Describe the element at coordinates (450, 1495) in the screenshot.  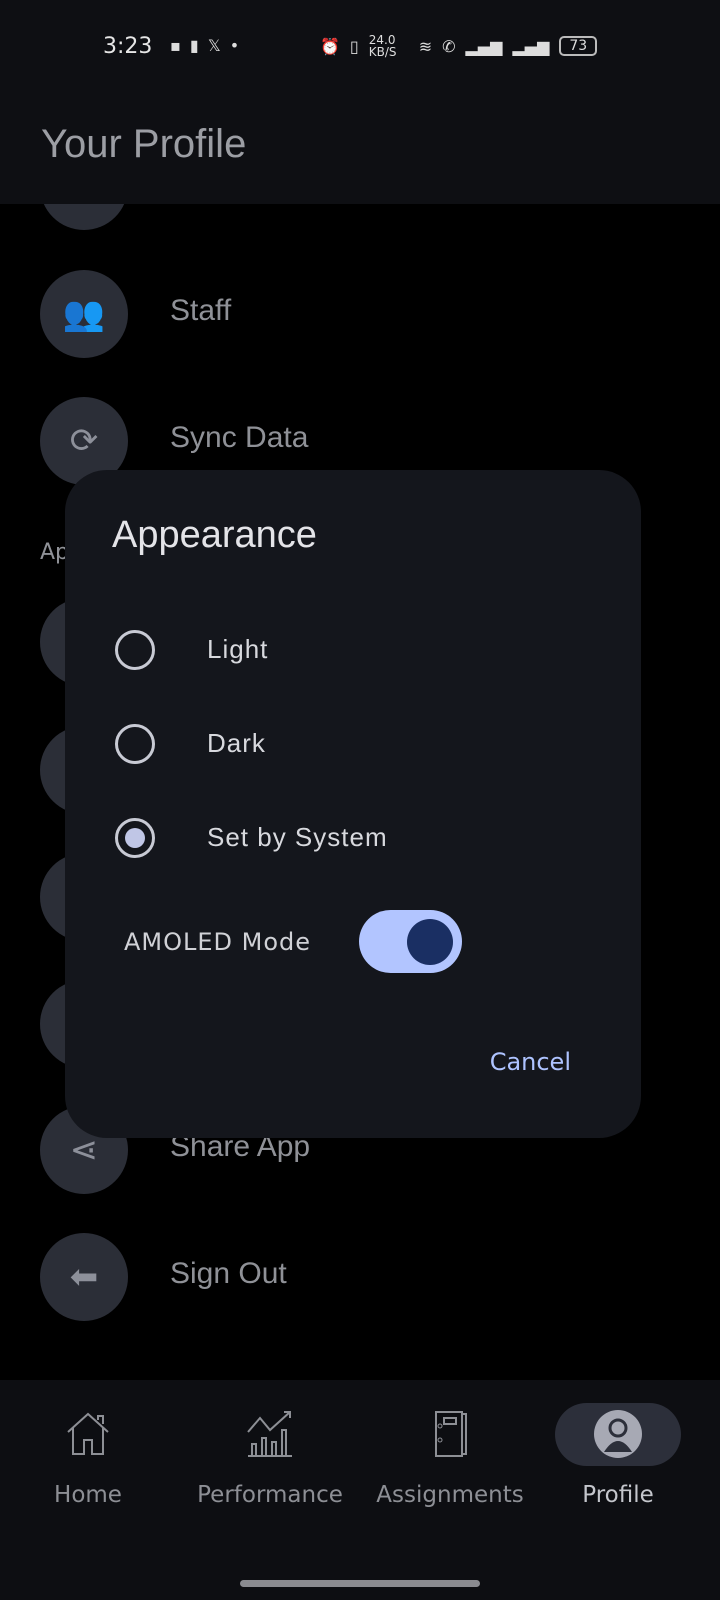
I see `tab-label: Assignments` at that location.